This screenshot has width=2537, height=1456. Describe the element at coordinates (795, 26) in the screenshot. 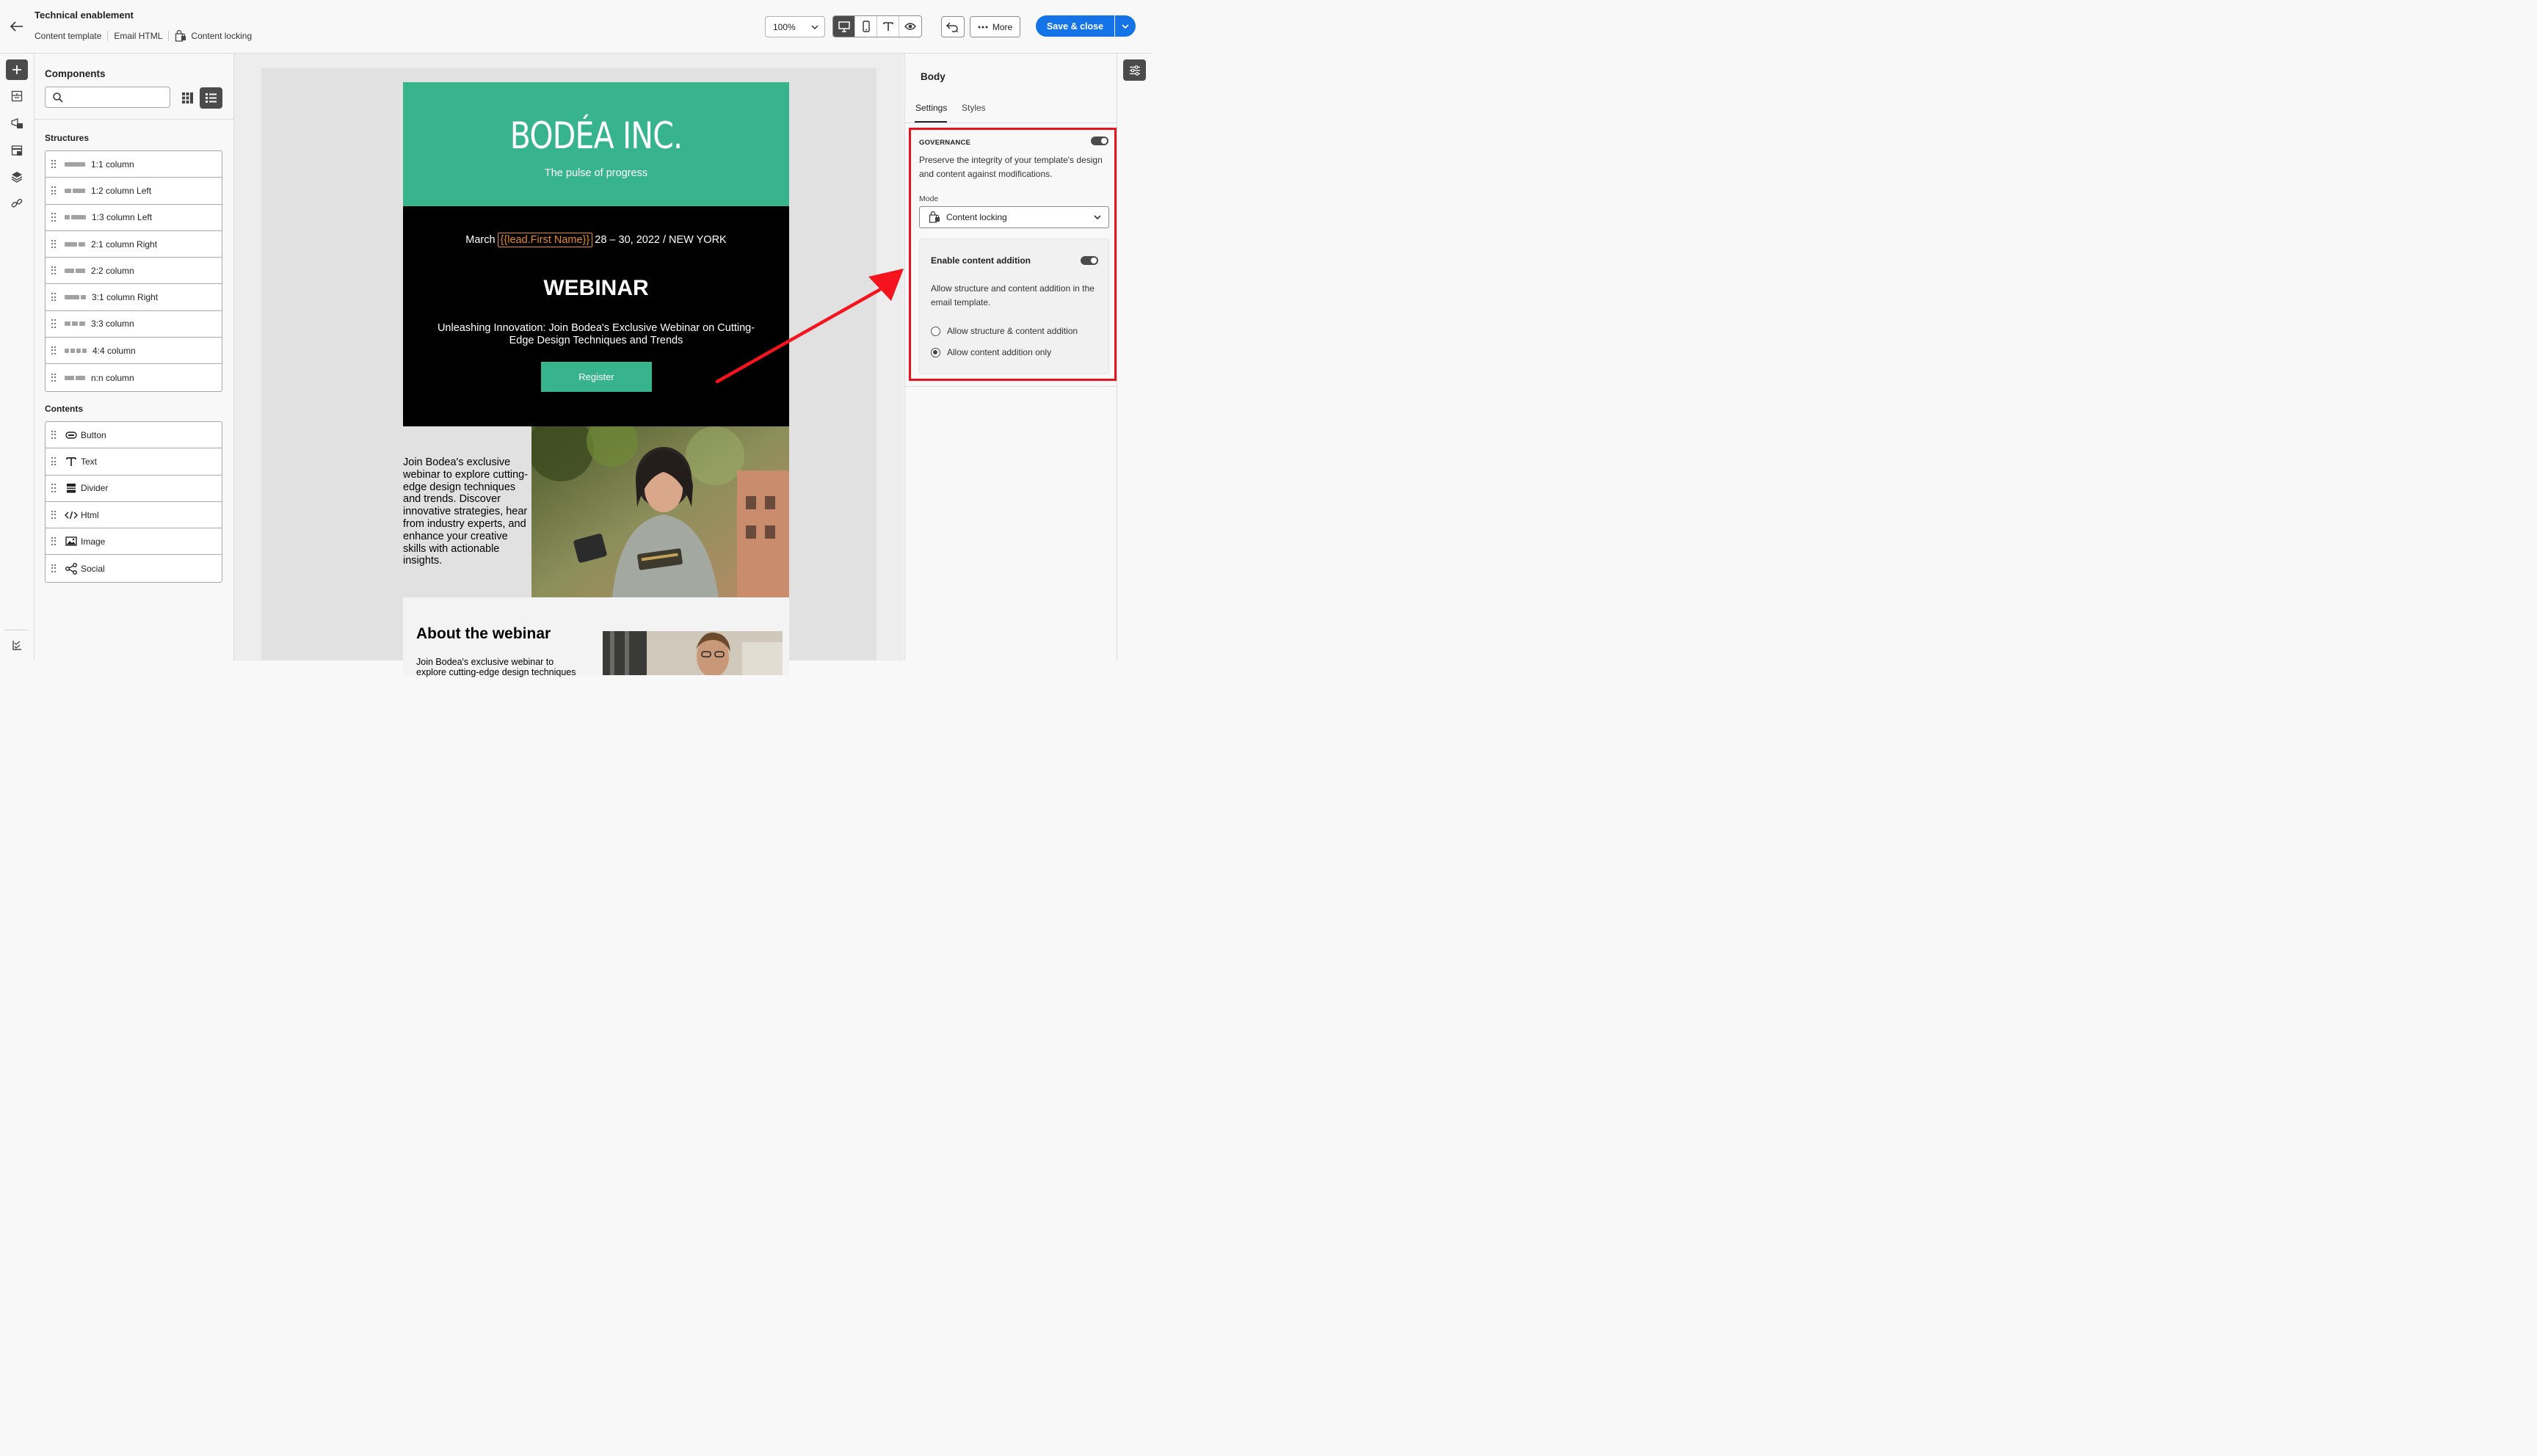

I see `zoom-select: 100%` at that location.